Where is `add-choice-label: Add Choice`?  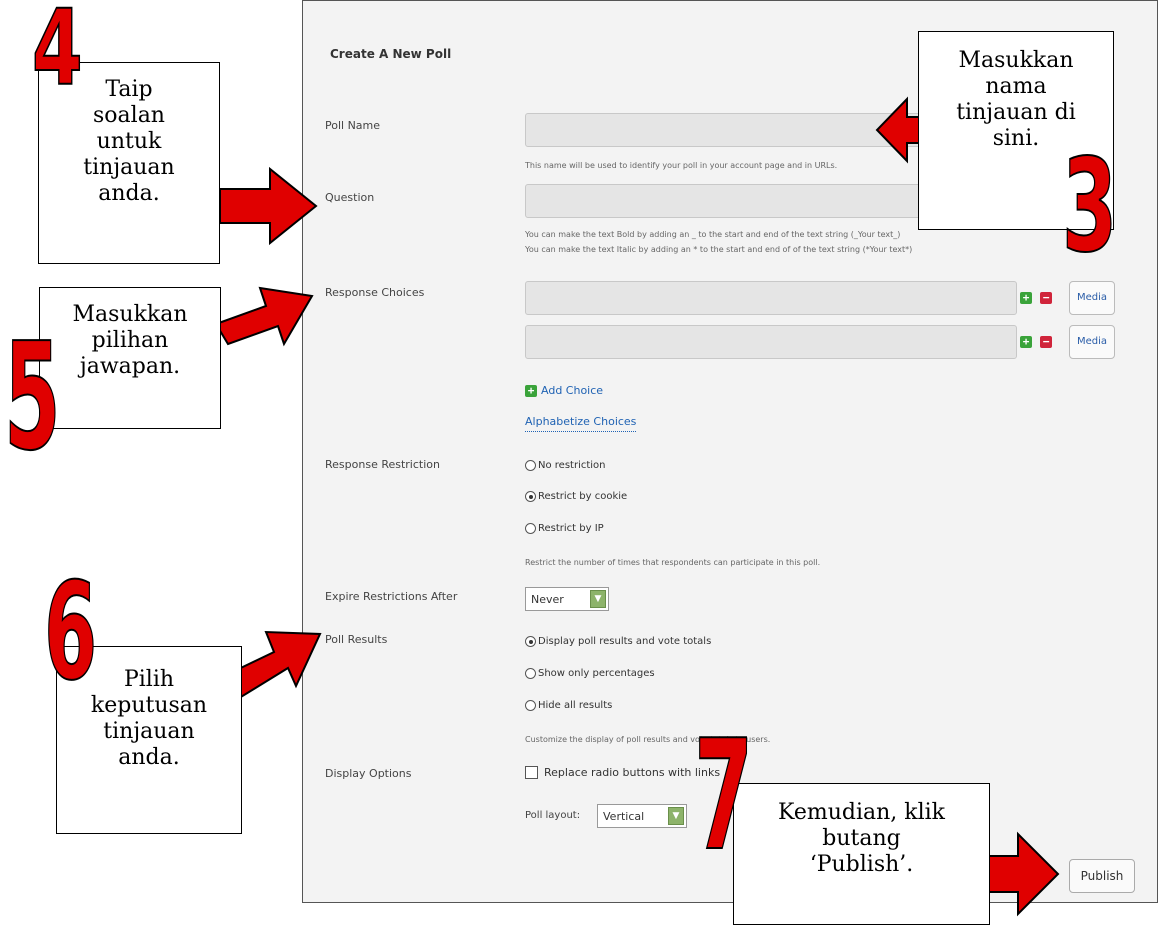
add-choice-label: Add Choice is located at coordinates (572, 390).